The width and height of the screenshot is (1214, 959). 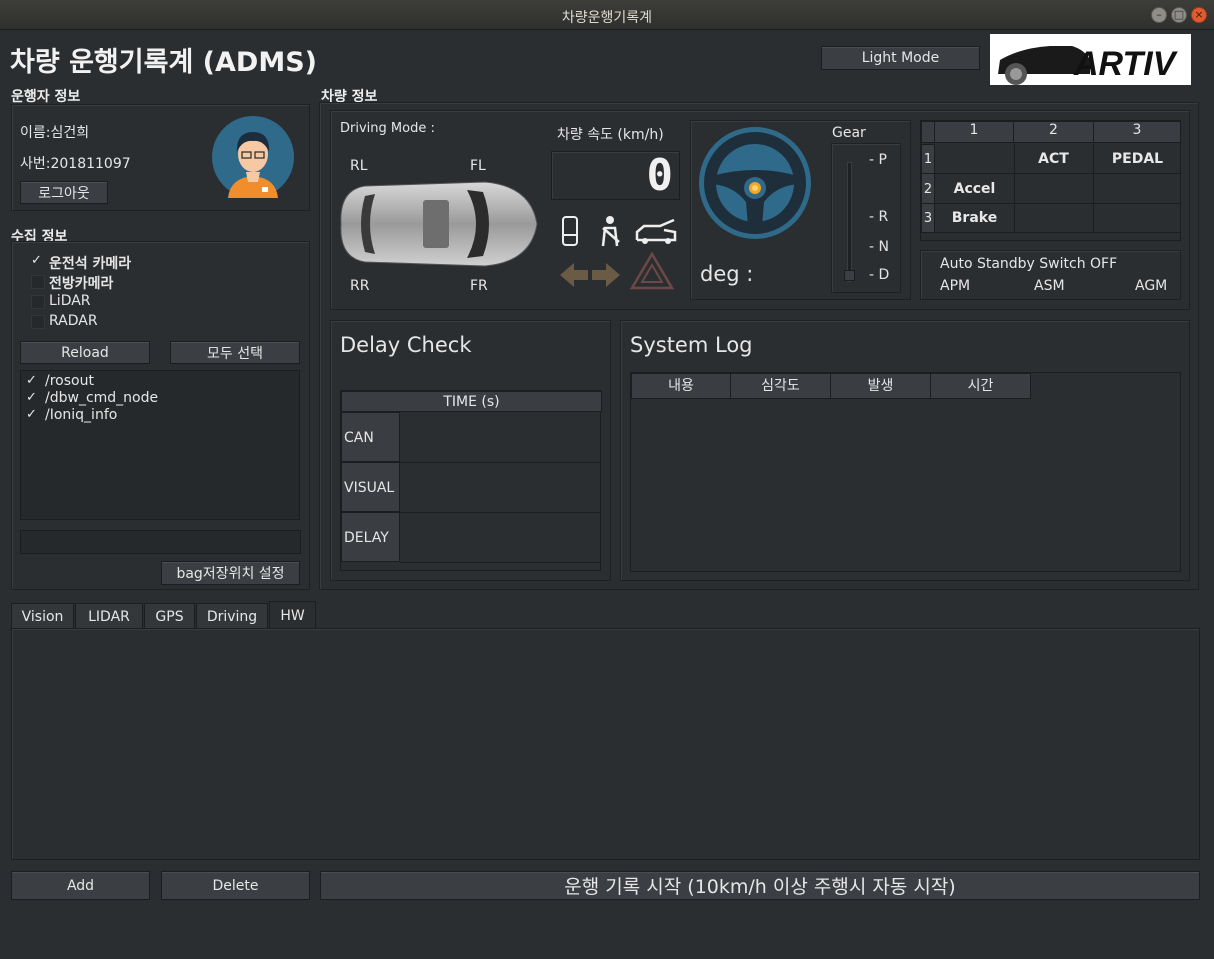 What do you see at coordinates (253, 157) in the screenshot?
I see `avatar` at bounding box center [253, 157].